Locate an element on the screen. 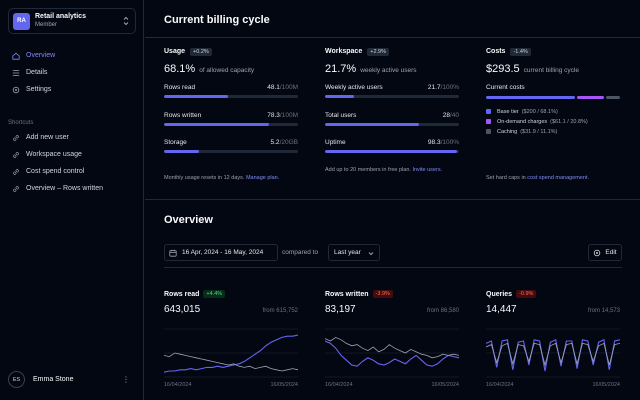 This screenshot has height=400, width=640. workspace-avatar: RA is located at coordinates (21, 21).